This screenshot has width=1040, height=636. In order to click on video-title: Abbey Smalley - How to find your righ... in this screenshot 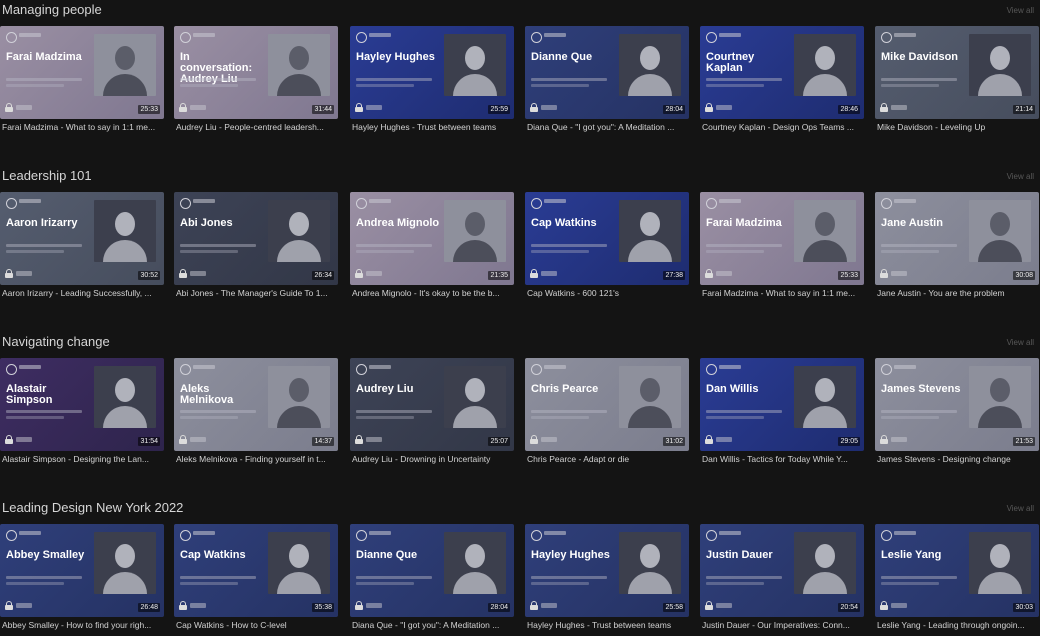, I will do `click(83, 625)`.